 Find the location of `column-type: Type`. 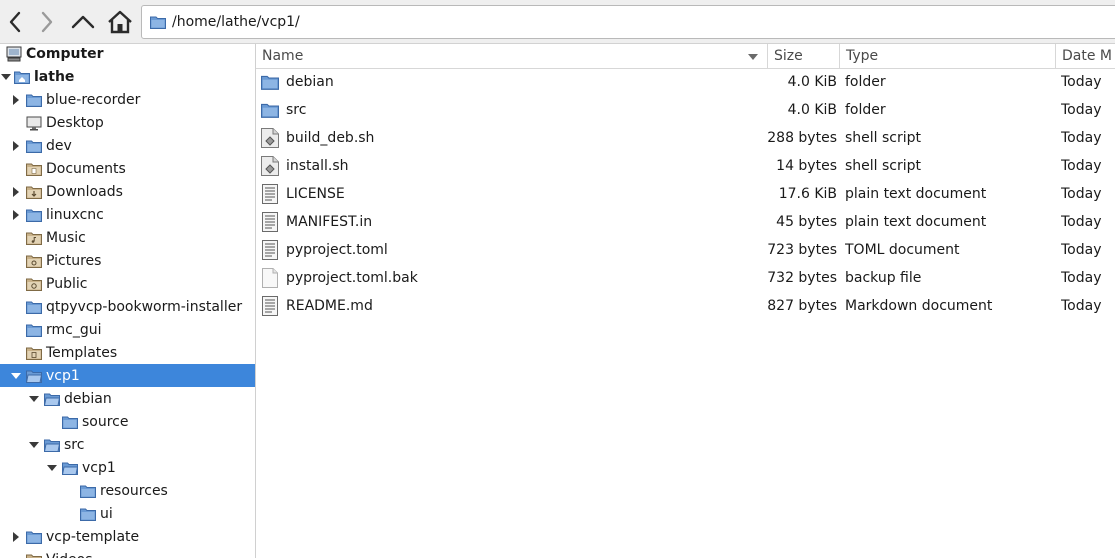

column-type: Type is located at coordinates (948, 56).